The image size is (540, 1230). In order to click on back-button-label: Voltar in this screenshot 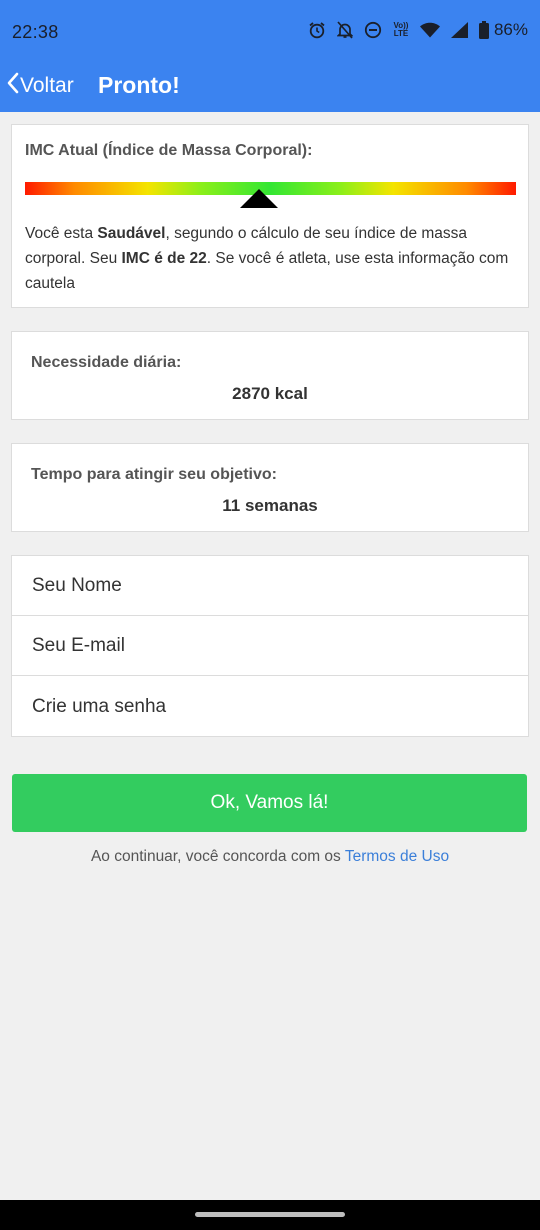, I will do `click(47, 85)`.